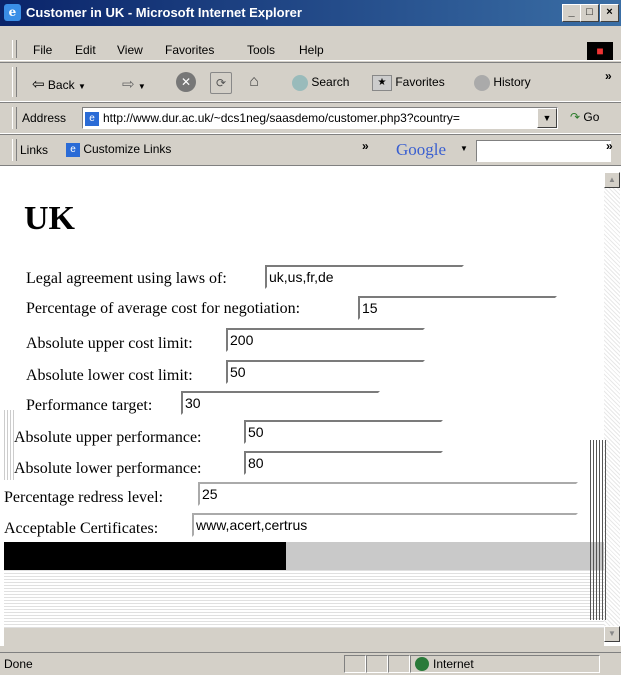 The width and height of the screenshot is (621, 675). What do you see at coordinates (365, 146) in the screenshot?
I see `links-overflow: »` at bounding box center [365, 146].